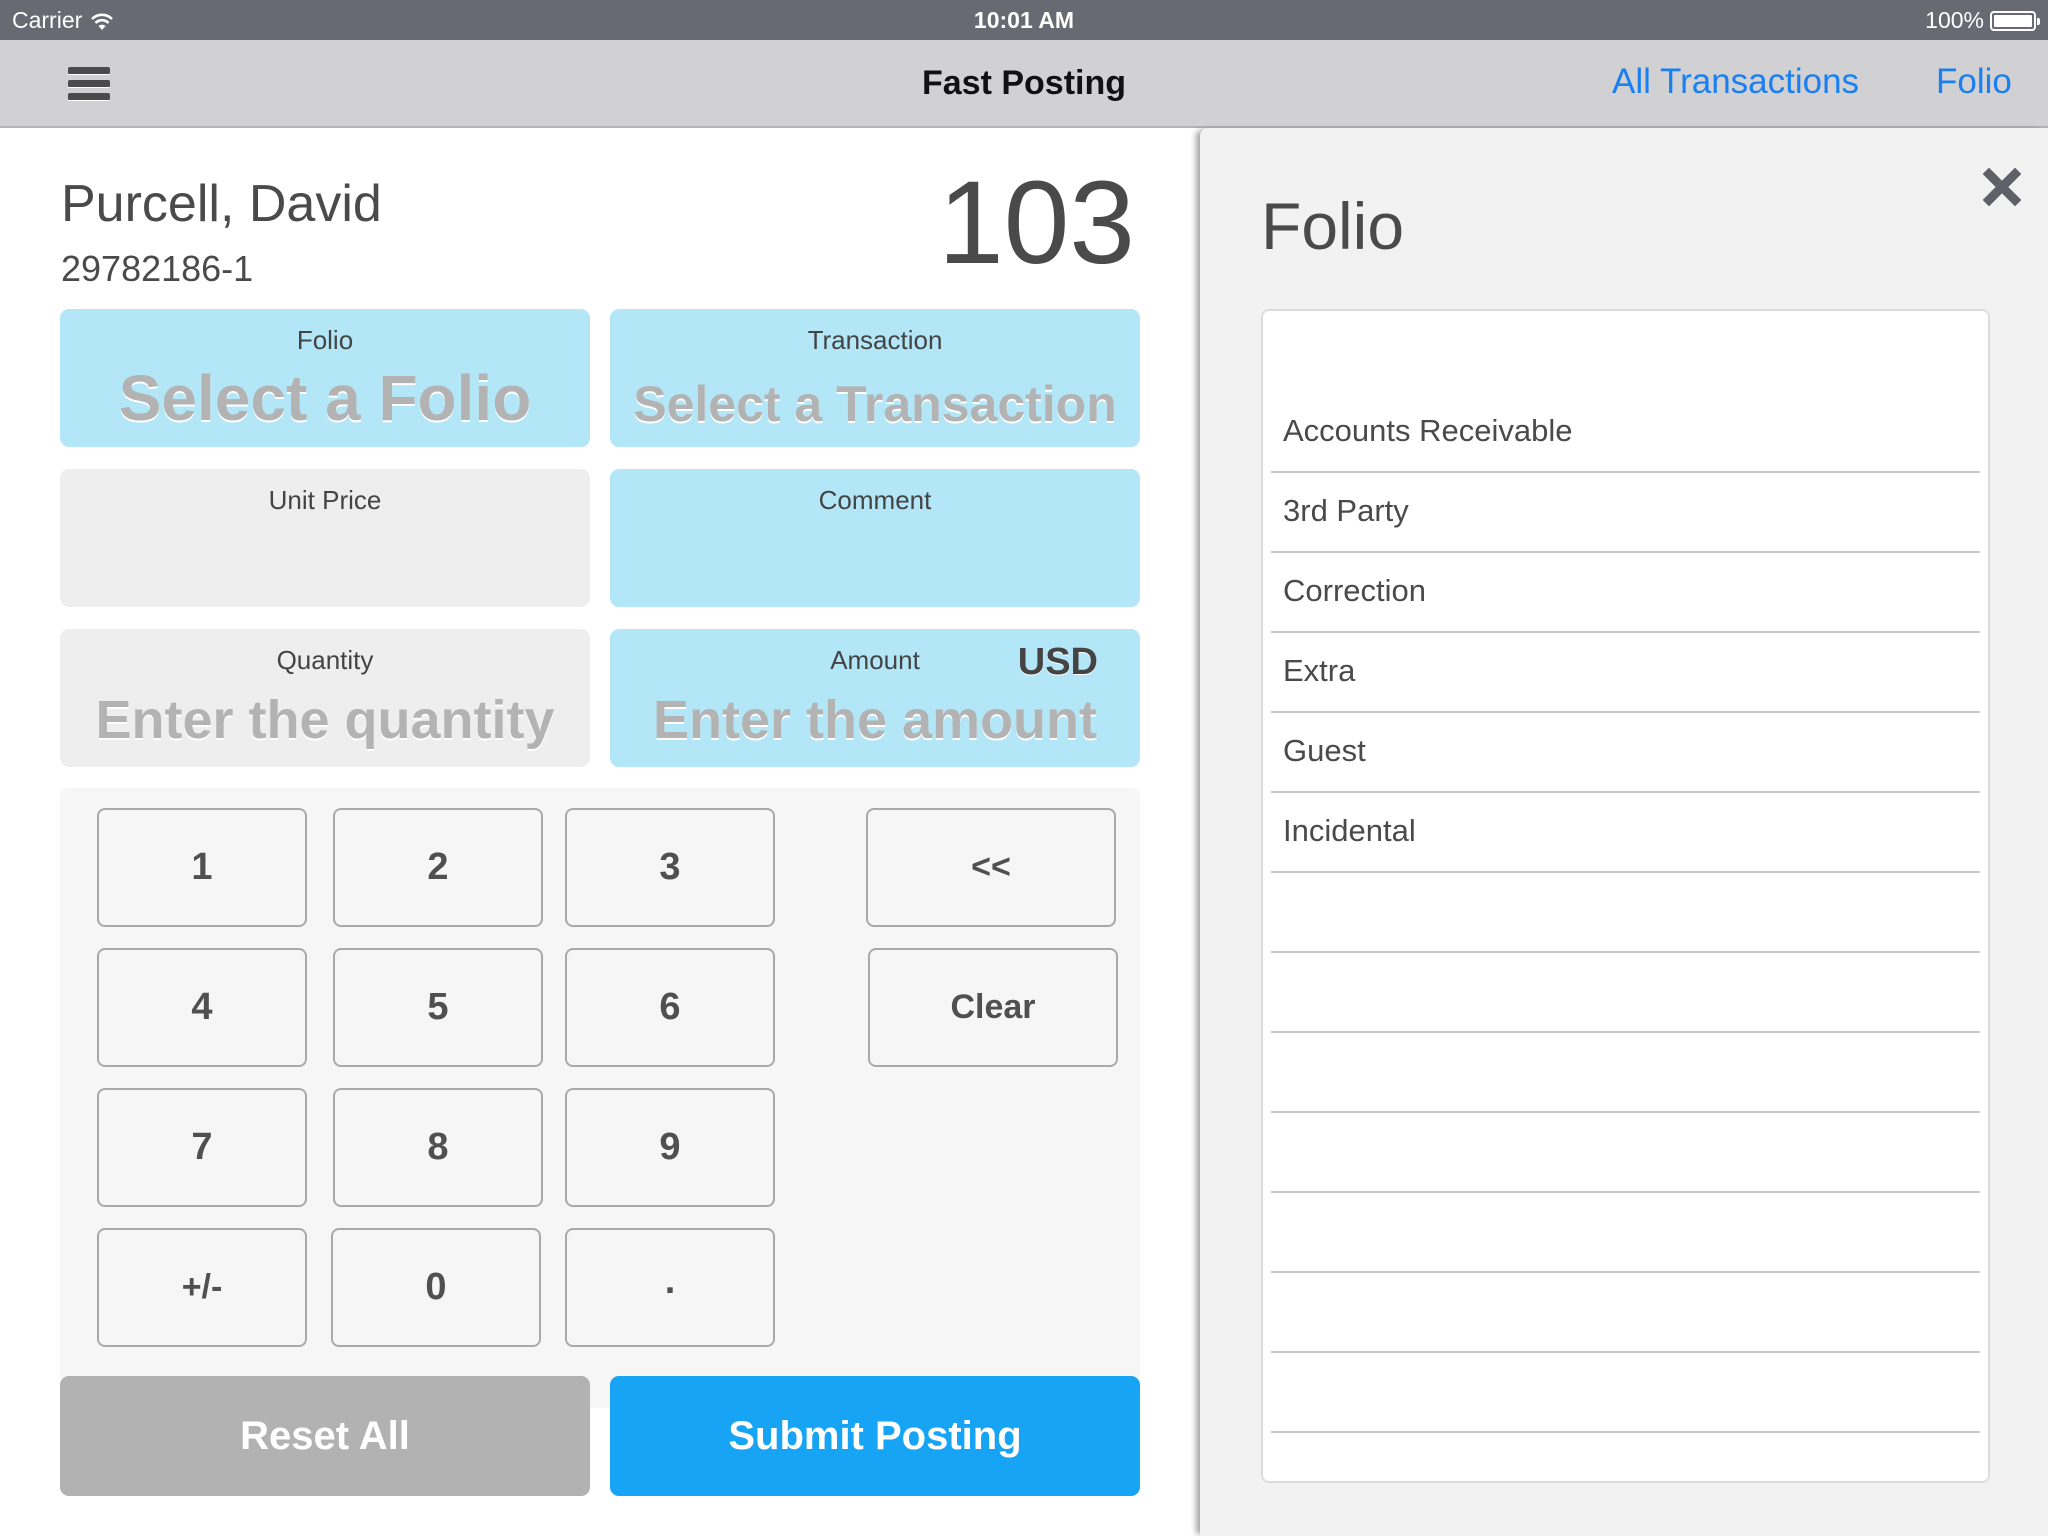  I want to click on key-4: 4, so click(202, 1007).